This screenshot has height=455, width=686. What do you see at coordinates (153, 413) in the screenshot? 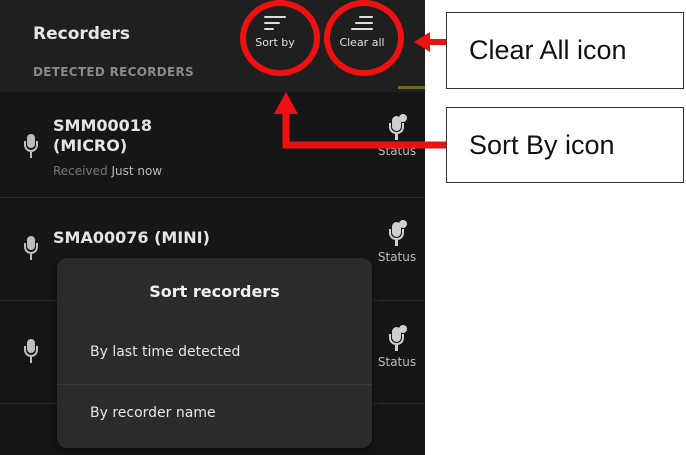
I see `option-label: By recorder name` at bounding box center [153, 413].